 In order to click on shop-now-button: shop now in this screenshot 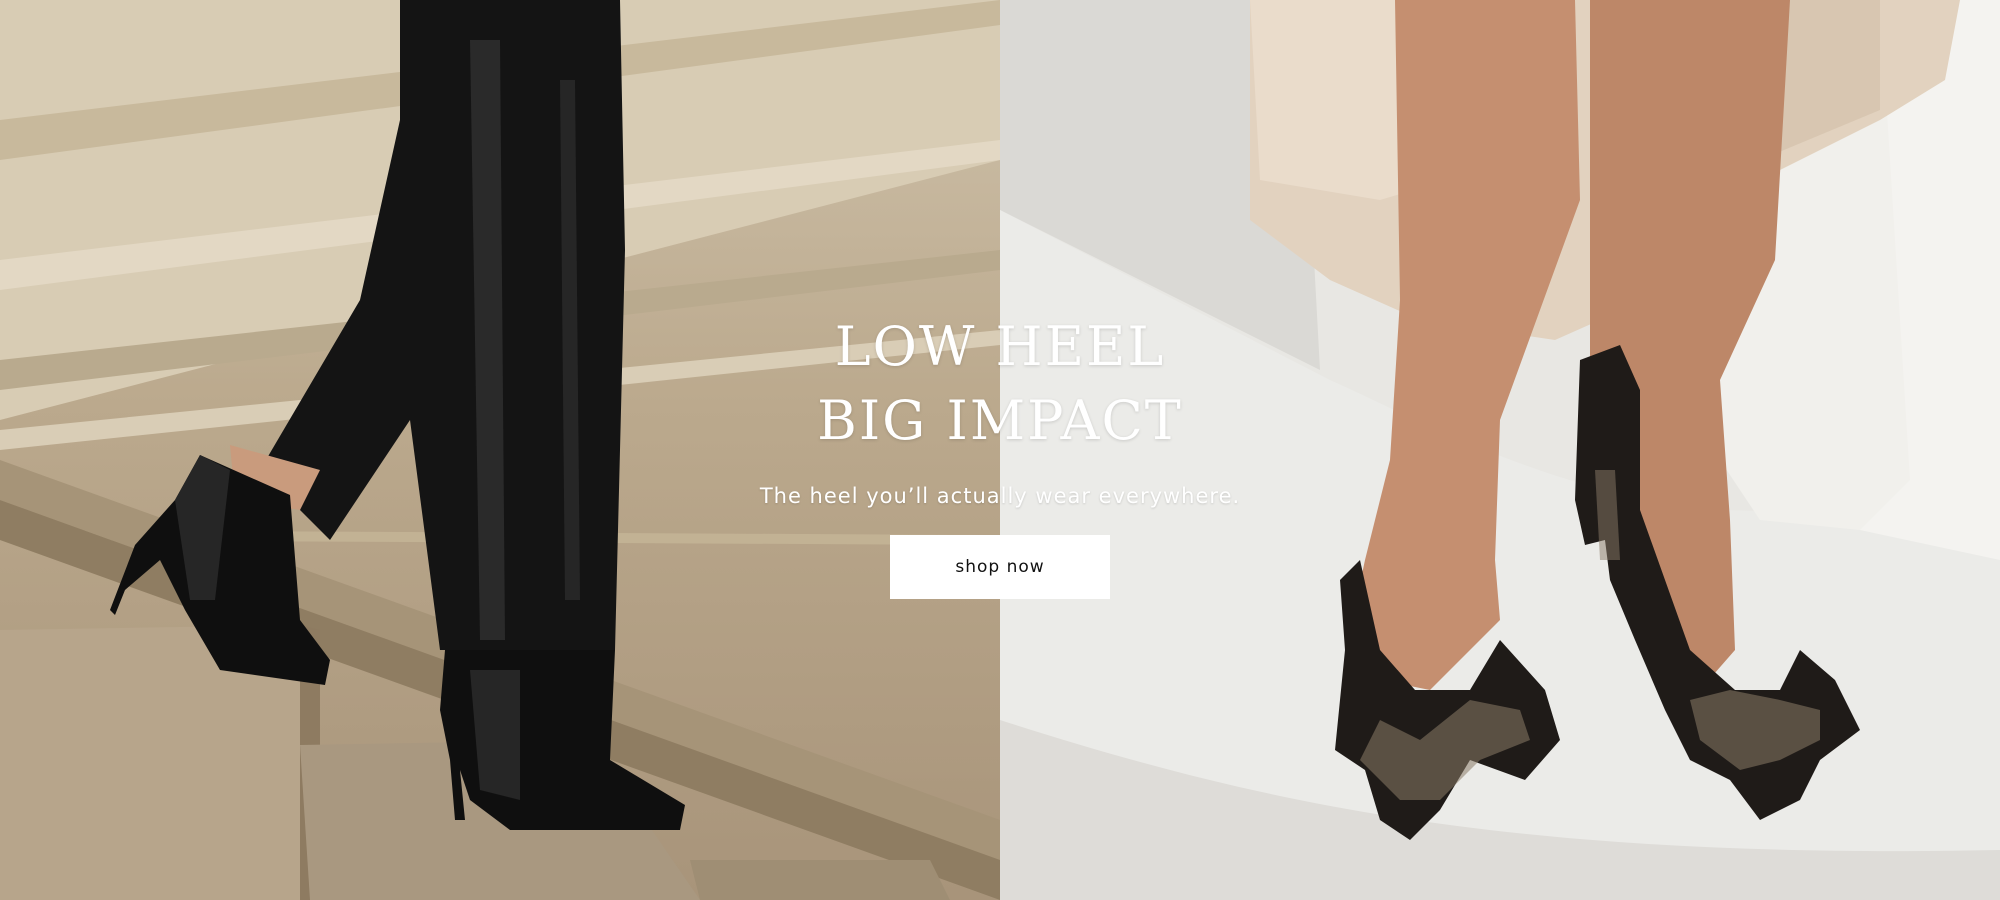, I will do `click(1000, 567)`.